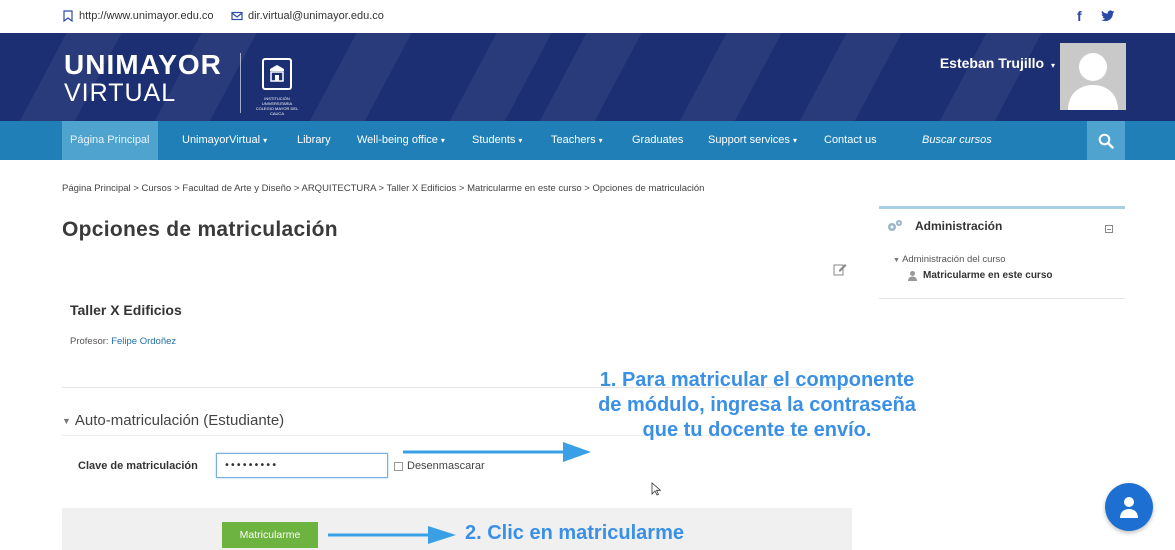 This screenshot has height=550, width=1175. I want to click on page-title: Opciones de matriculación, so click(200, 229).